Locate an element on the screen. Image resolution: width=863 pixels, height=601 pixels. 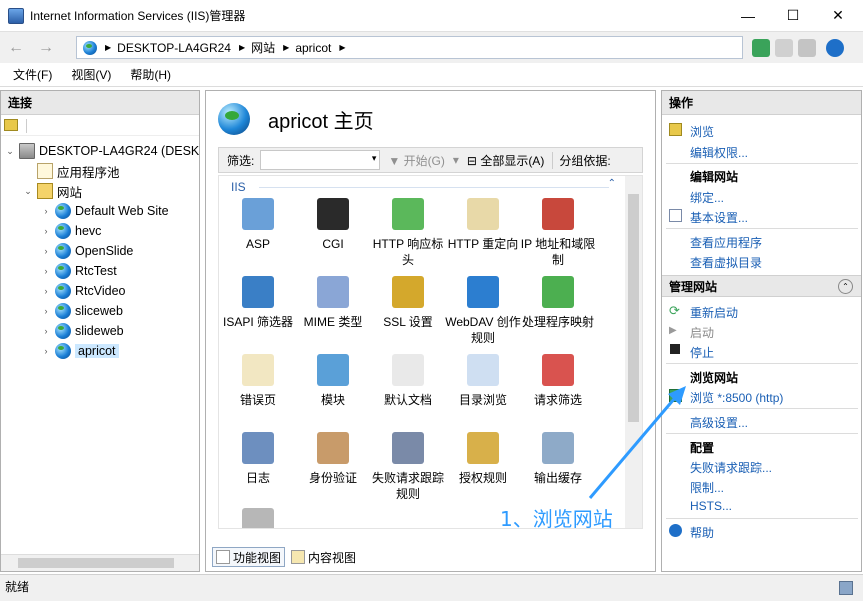
action-browse-8500: 浏览 *:8500 (http) is located at coordinates (736, 397).